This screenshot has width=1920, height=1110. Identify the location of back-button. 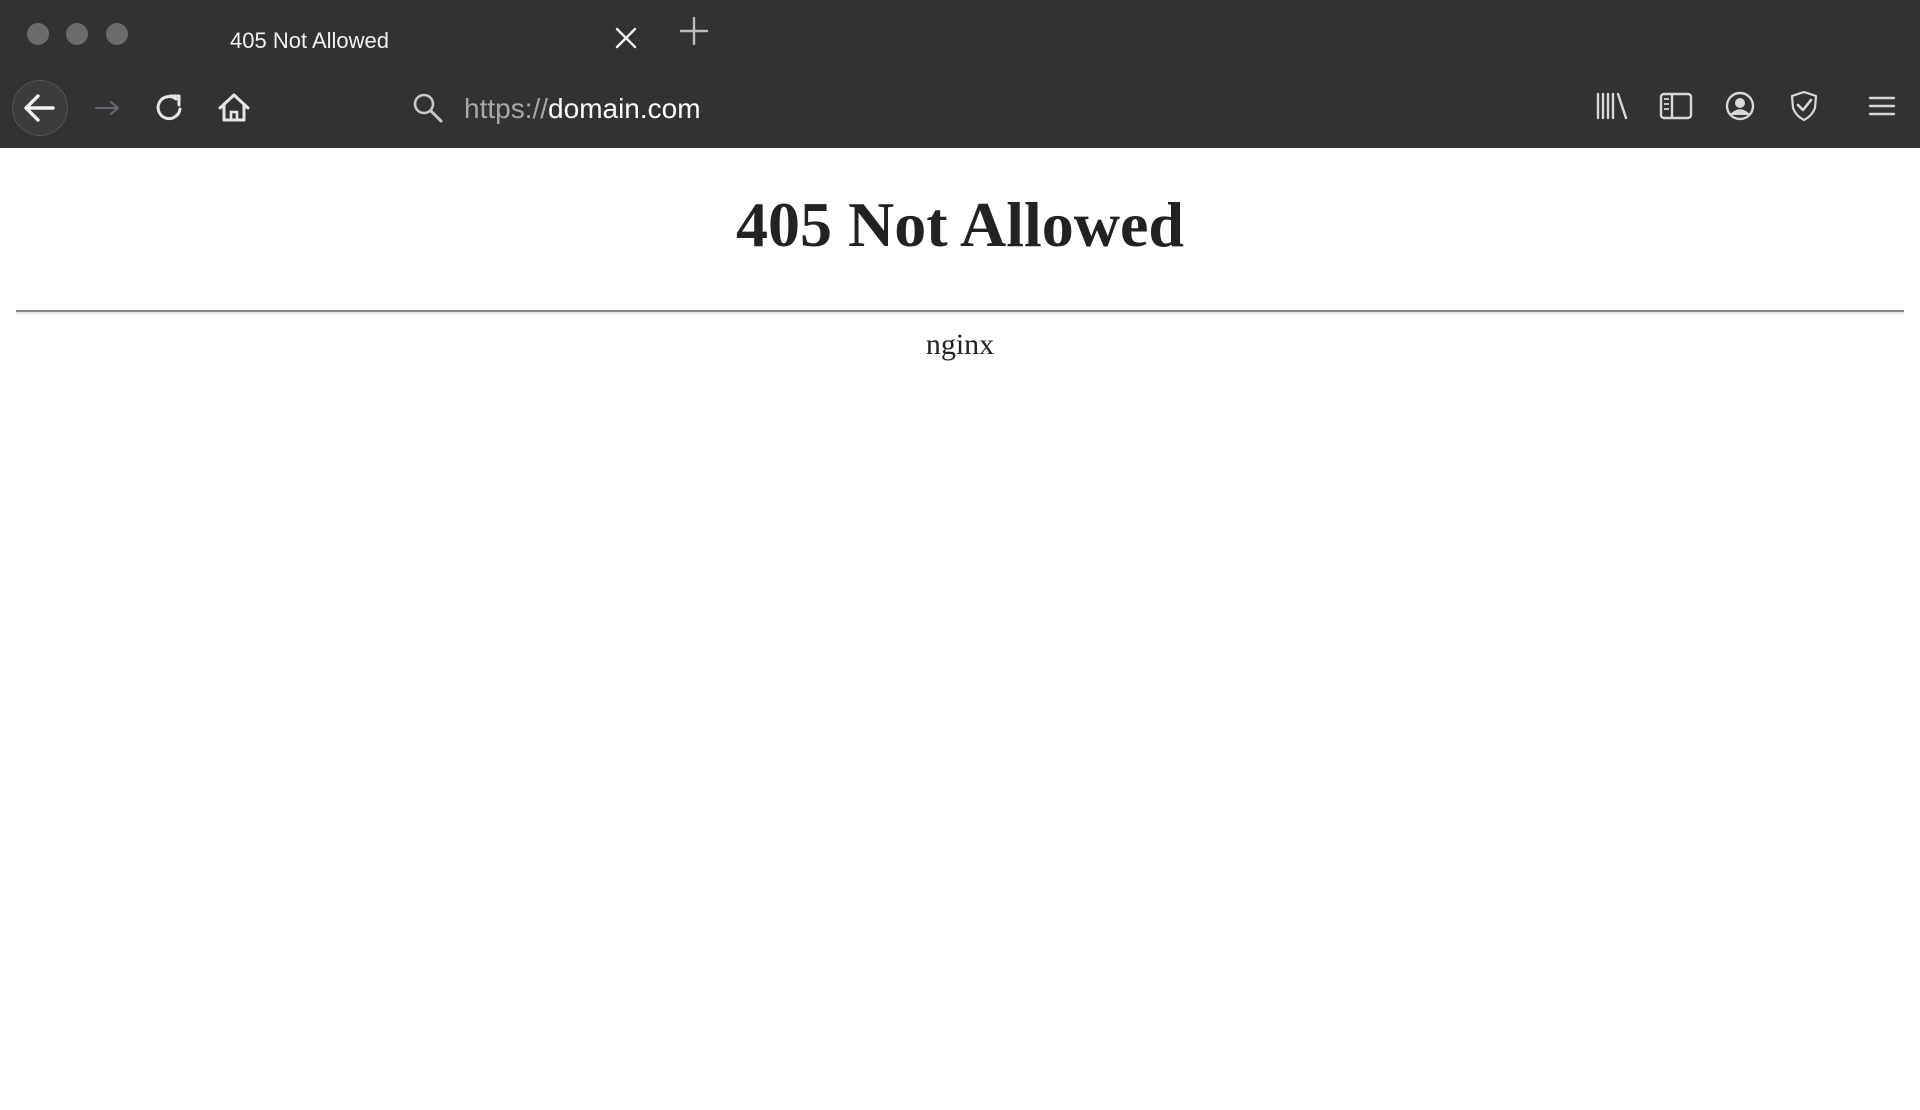
(40, 108).